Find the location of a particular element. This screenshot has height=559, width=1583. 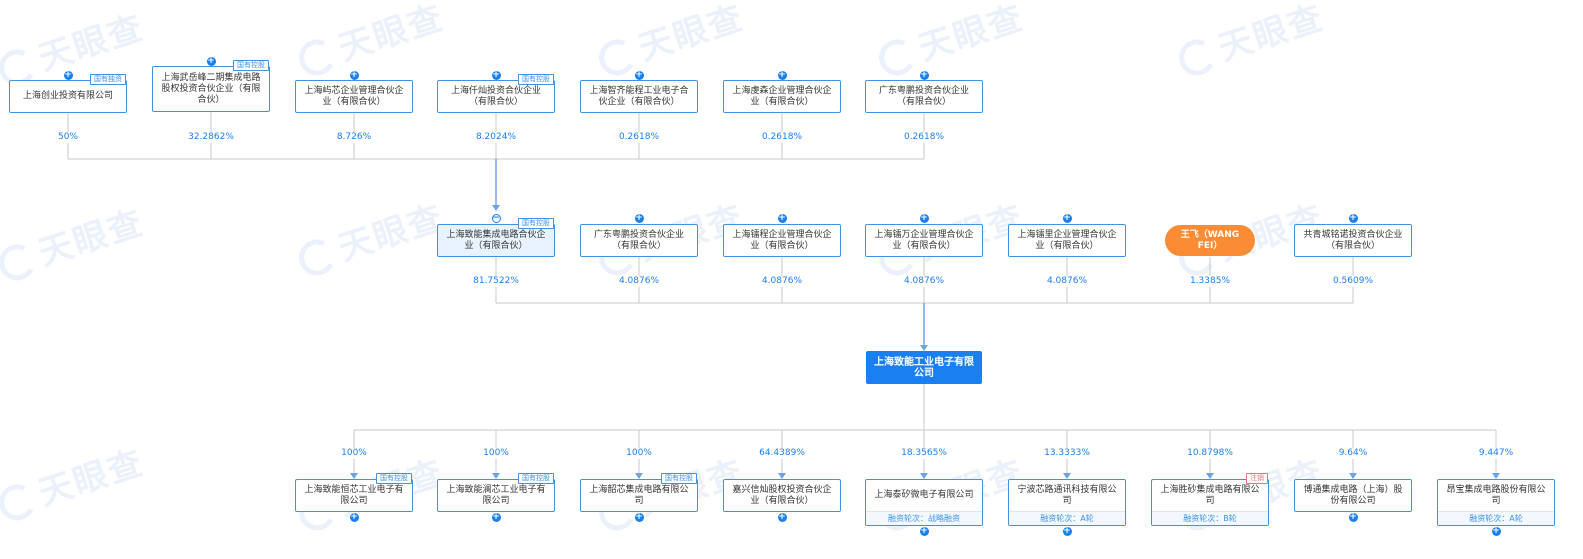

company-name: 上海武岳峰二期集成电路股权投资合伙企业（有限合伙） is located at coordinates (211, 88).